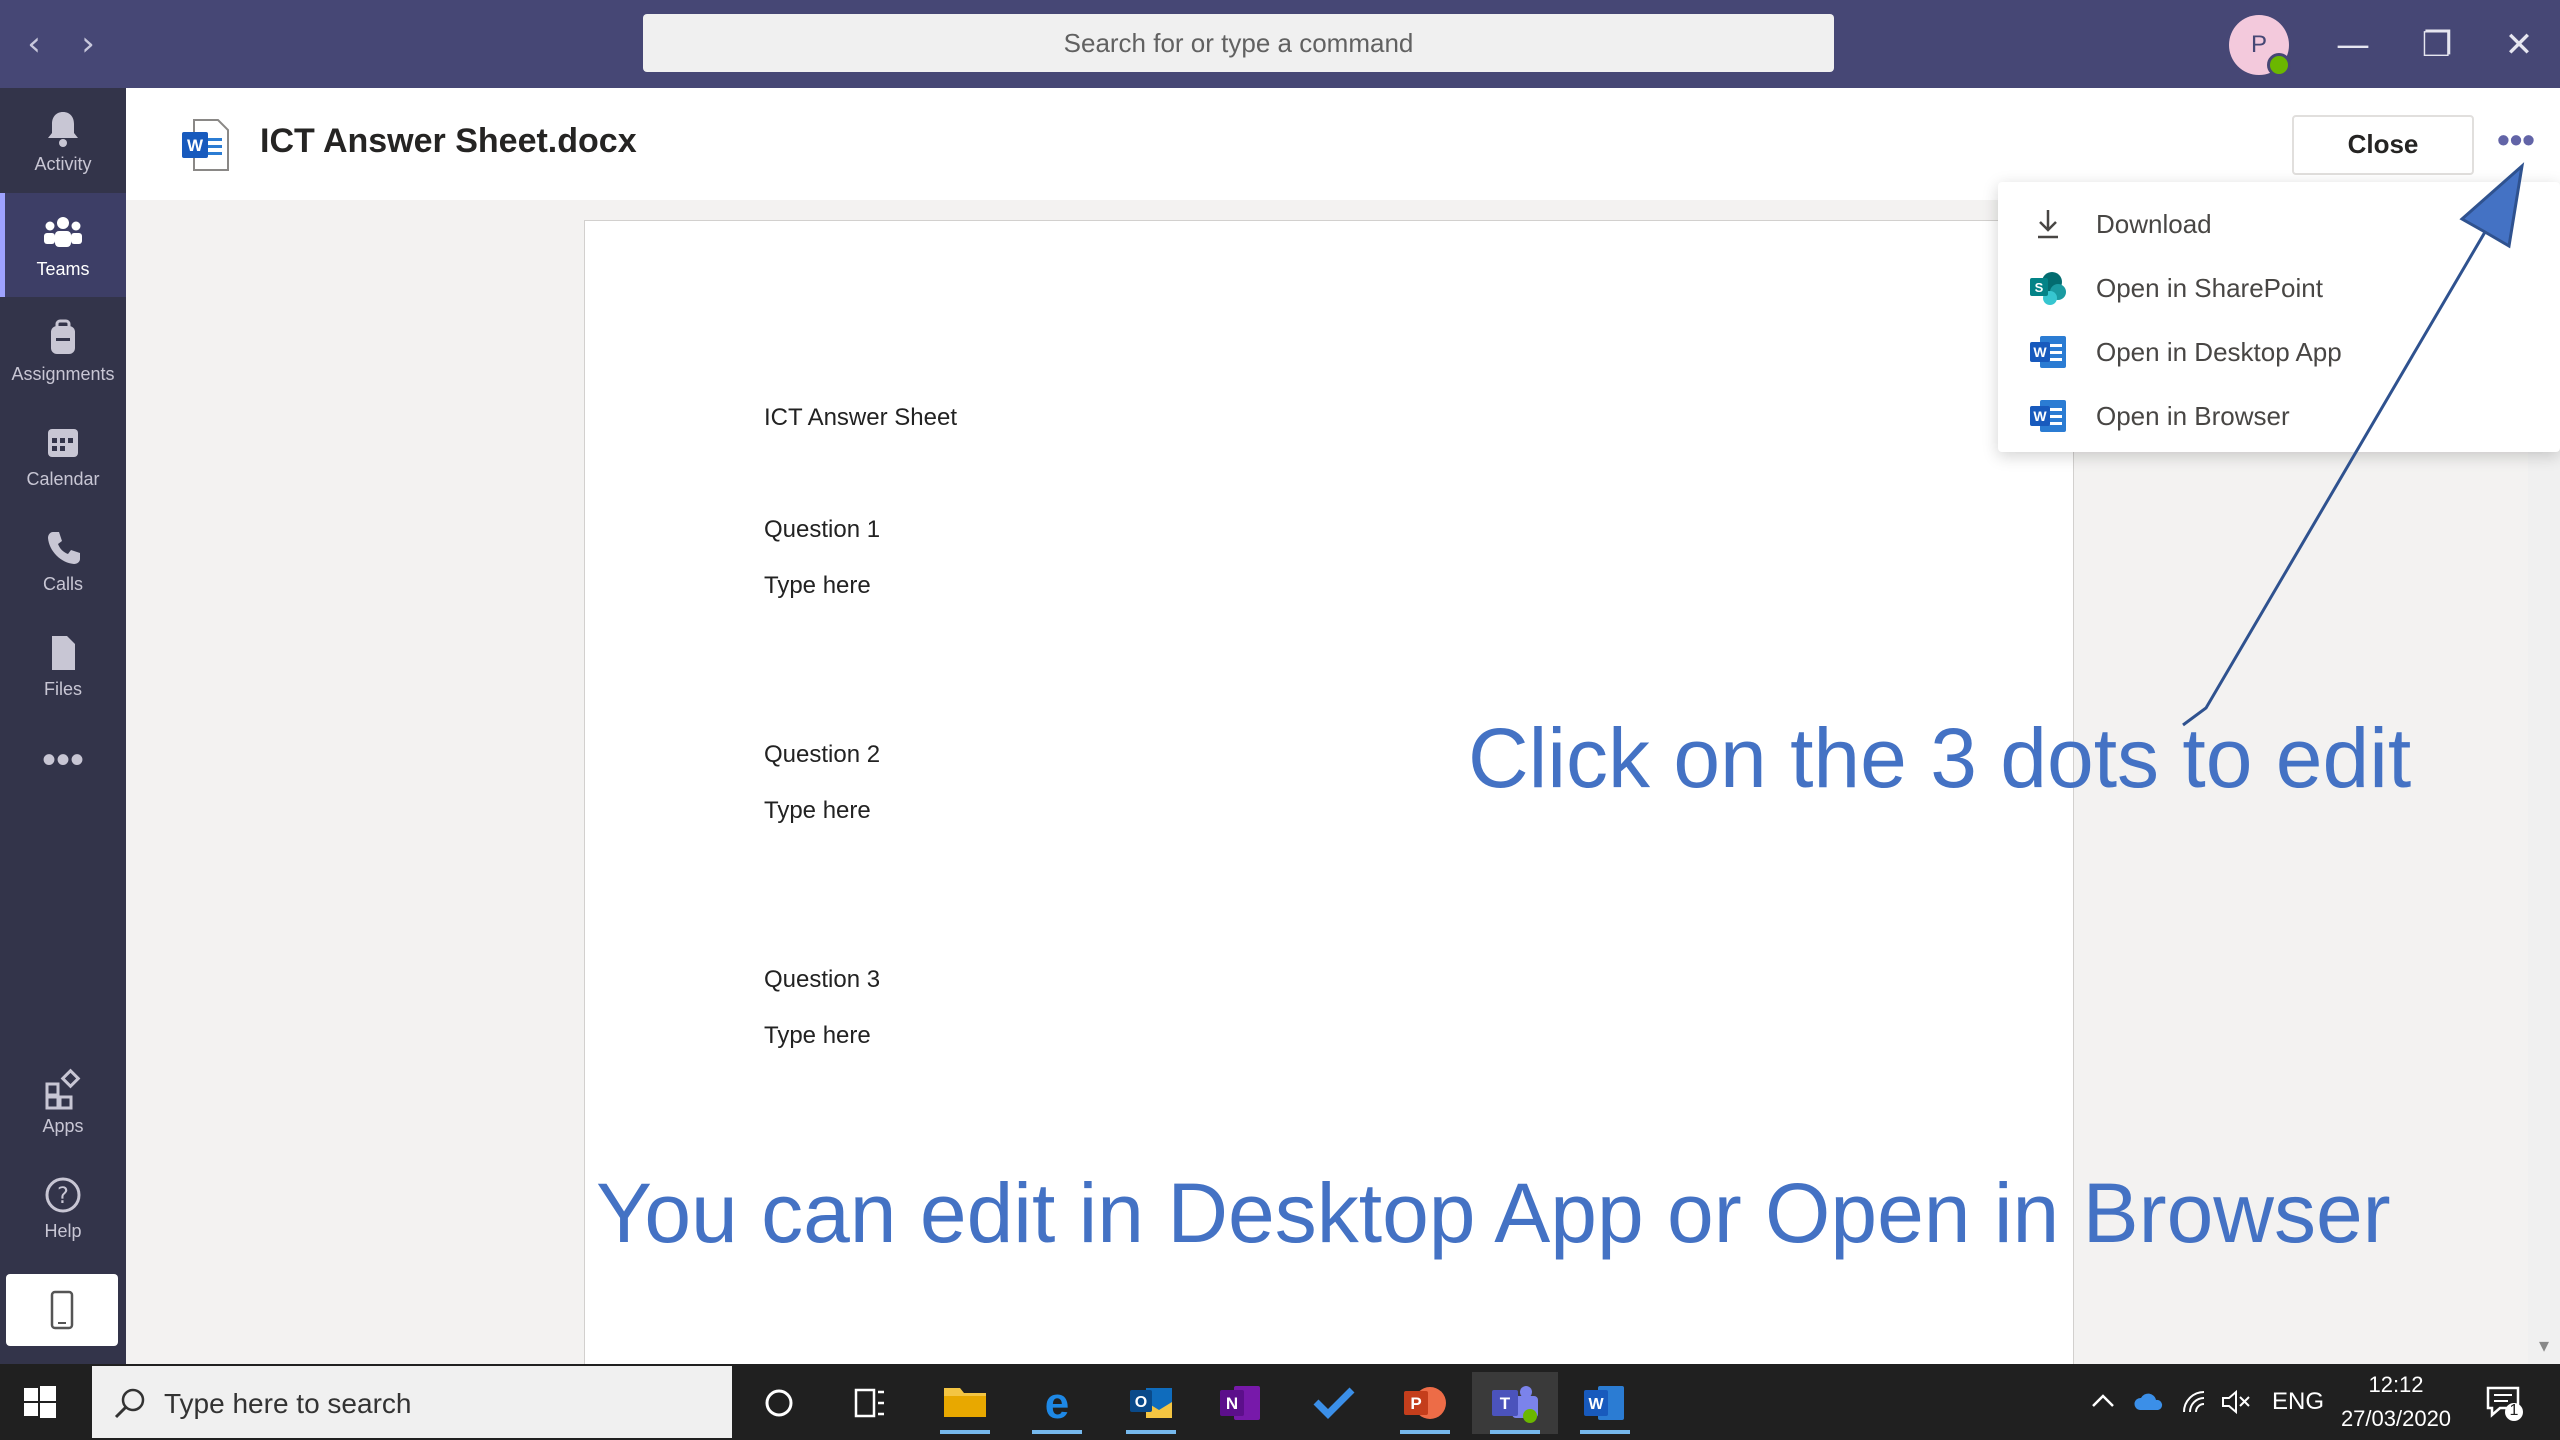 This screenshot has width=2560, height=1440. I want to click on command-search-input: Search for or type a command, so click(1238, 43).